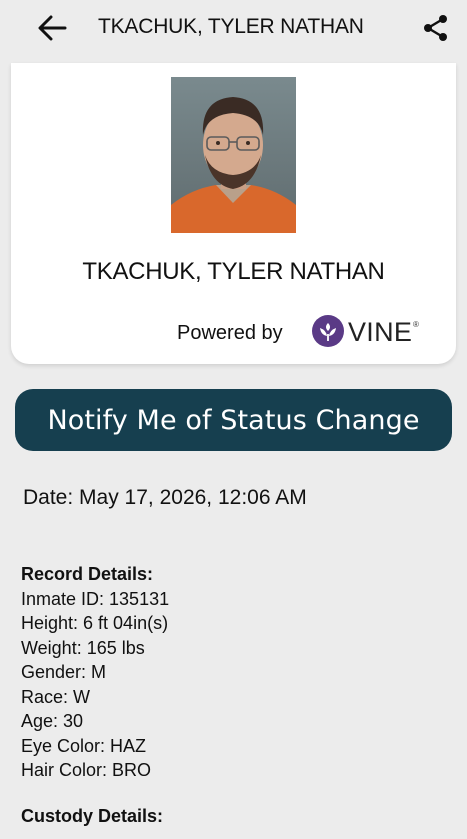 This screenshot has width=467, height=839. I want to click on arrow-left-icon, so click(52, 28).